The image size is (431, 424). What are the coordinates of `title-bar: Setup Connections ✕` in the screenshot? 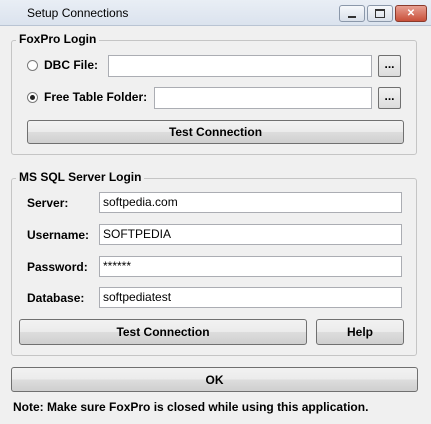 It's located at (215, 13).